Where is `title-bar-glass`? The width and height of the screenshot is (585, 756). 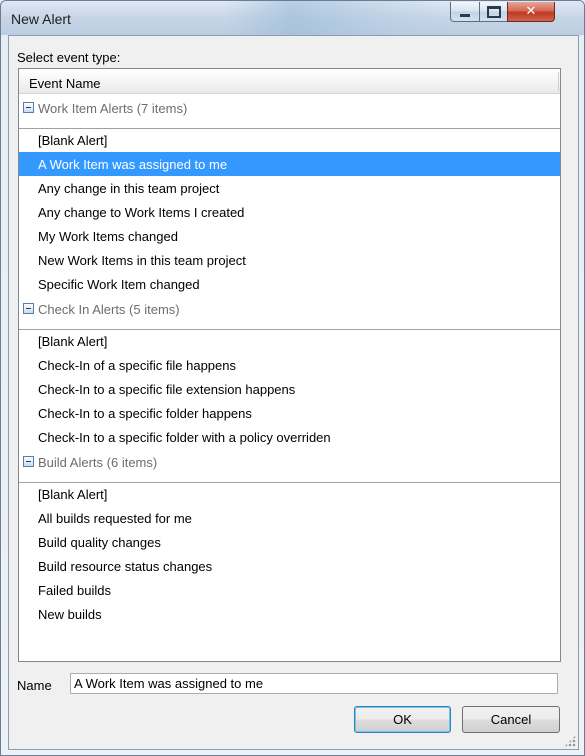 title-bar-glass is located at coordinates (336, 18).